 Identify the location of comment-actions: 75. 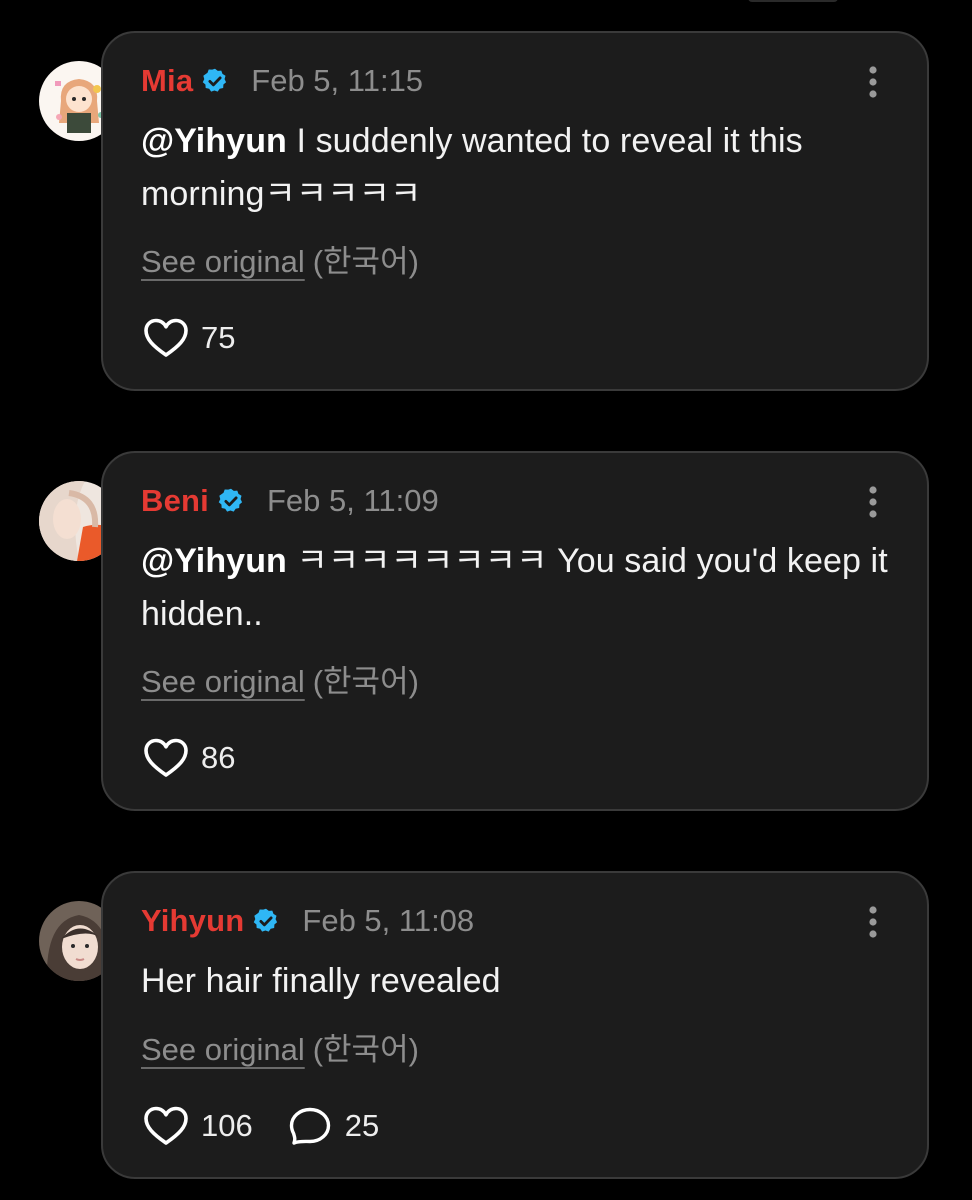
(207, 338).